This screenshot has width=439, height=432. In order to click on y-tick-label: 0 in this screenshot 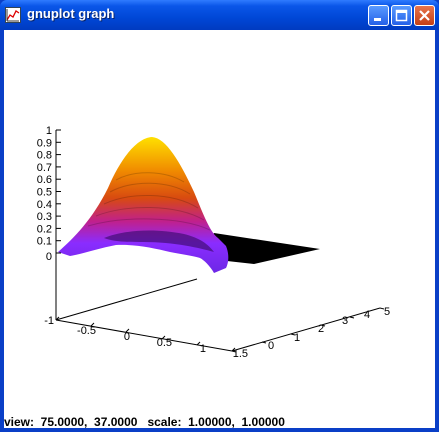, I will do `click(271, 346)`.